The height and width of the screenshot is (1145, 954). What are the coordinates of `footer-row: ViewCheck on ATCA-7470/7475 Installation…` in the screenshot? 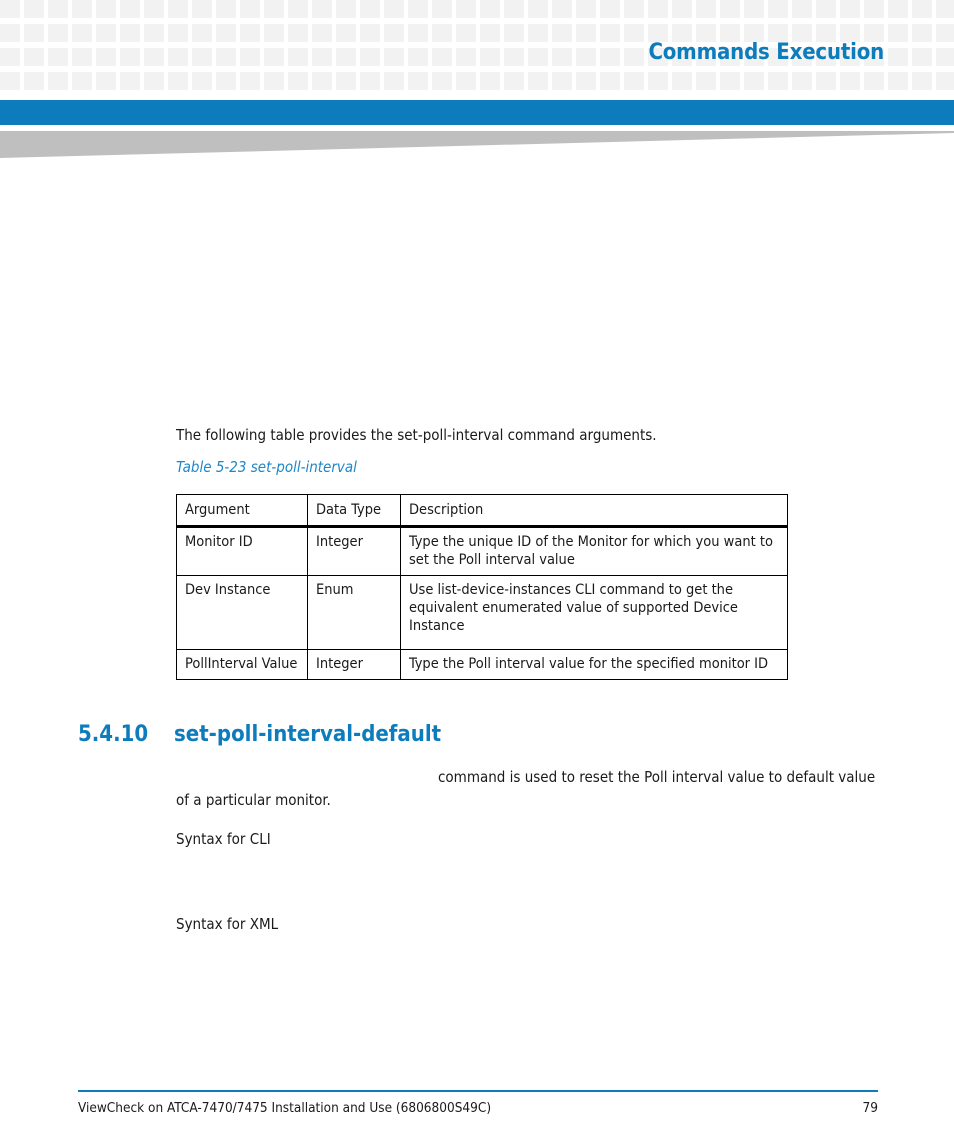 It's located at (478, 1108).